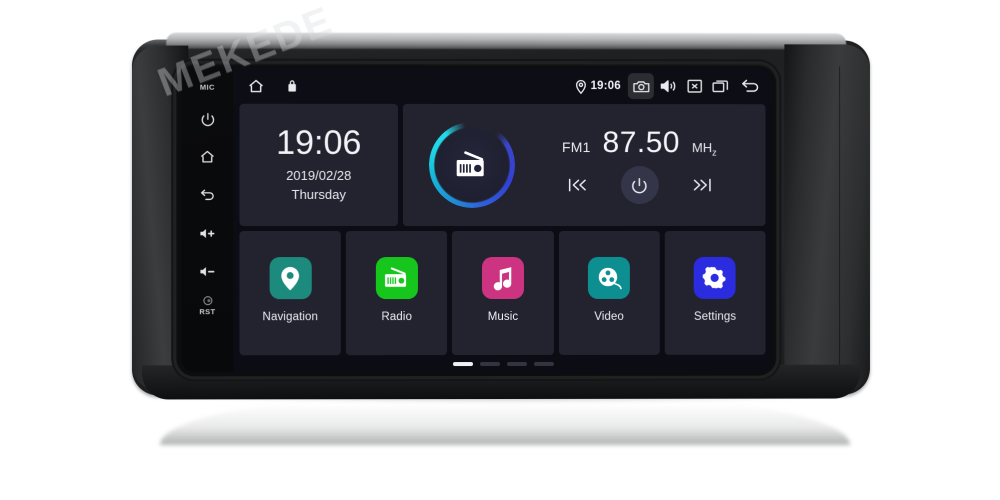 This screenshot has width=1000, height=500. Describe the element at coordinates (714, 152) in the screenshot. I see `radio-unit-sub: z` at that location.